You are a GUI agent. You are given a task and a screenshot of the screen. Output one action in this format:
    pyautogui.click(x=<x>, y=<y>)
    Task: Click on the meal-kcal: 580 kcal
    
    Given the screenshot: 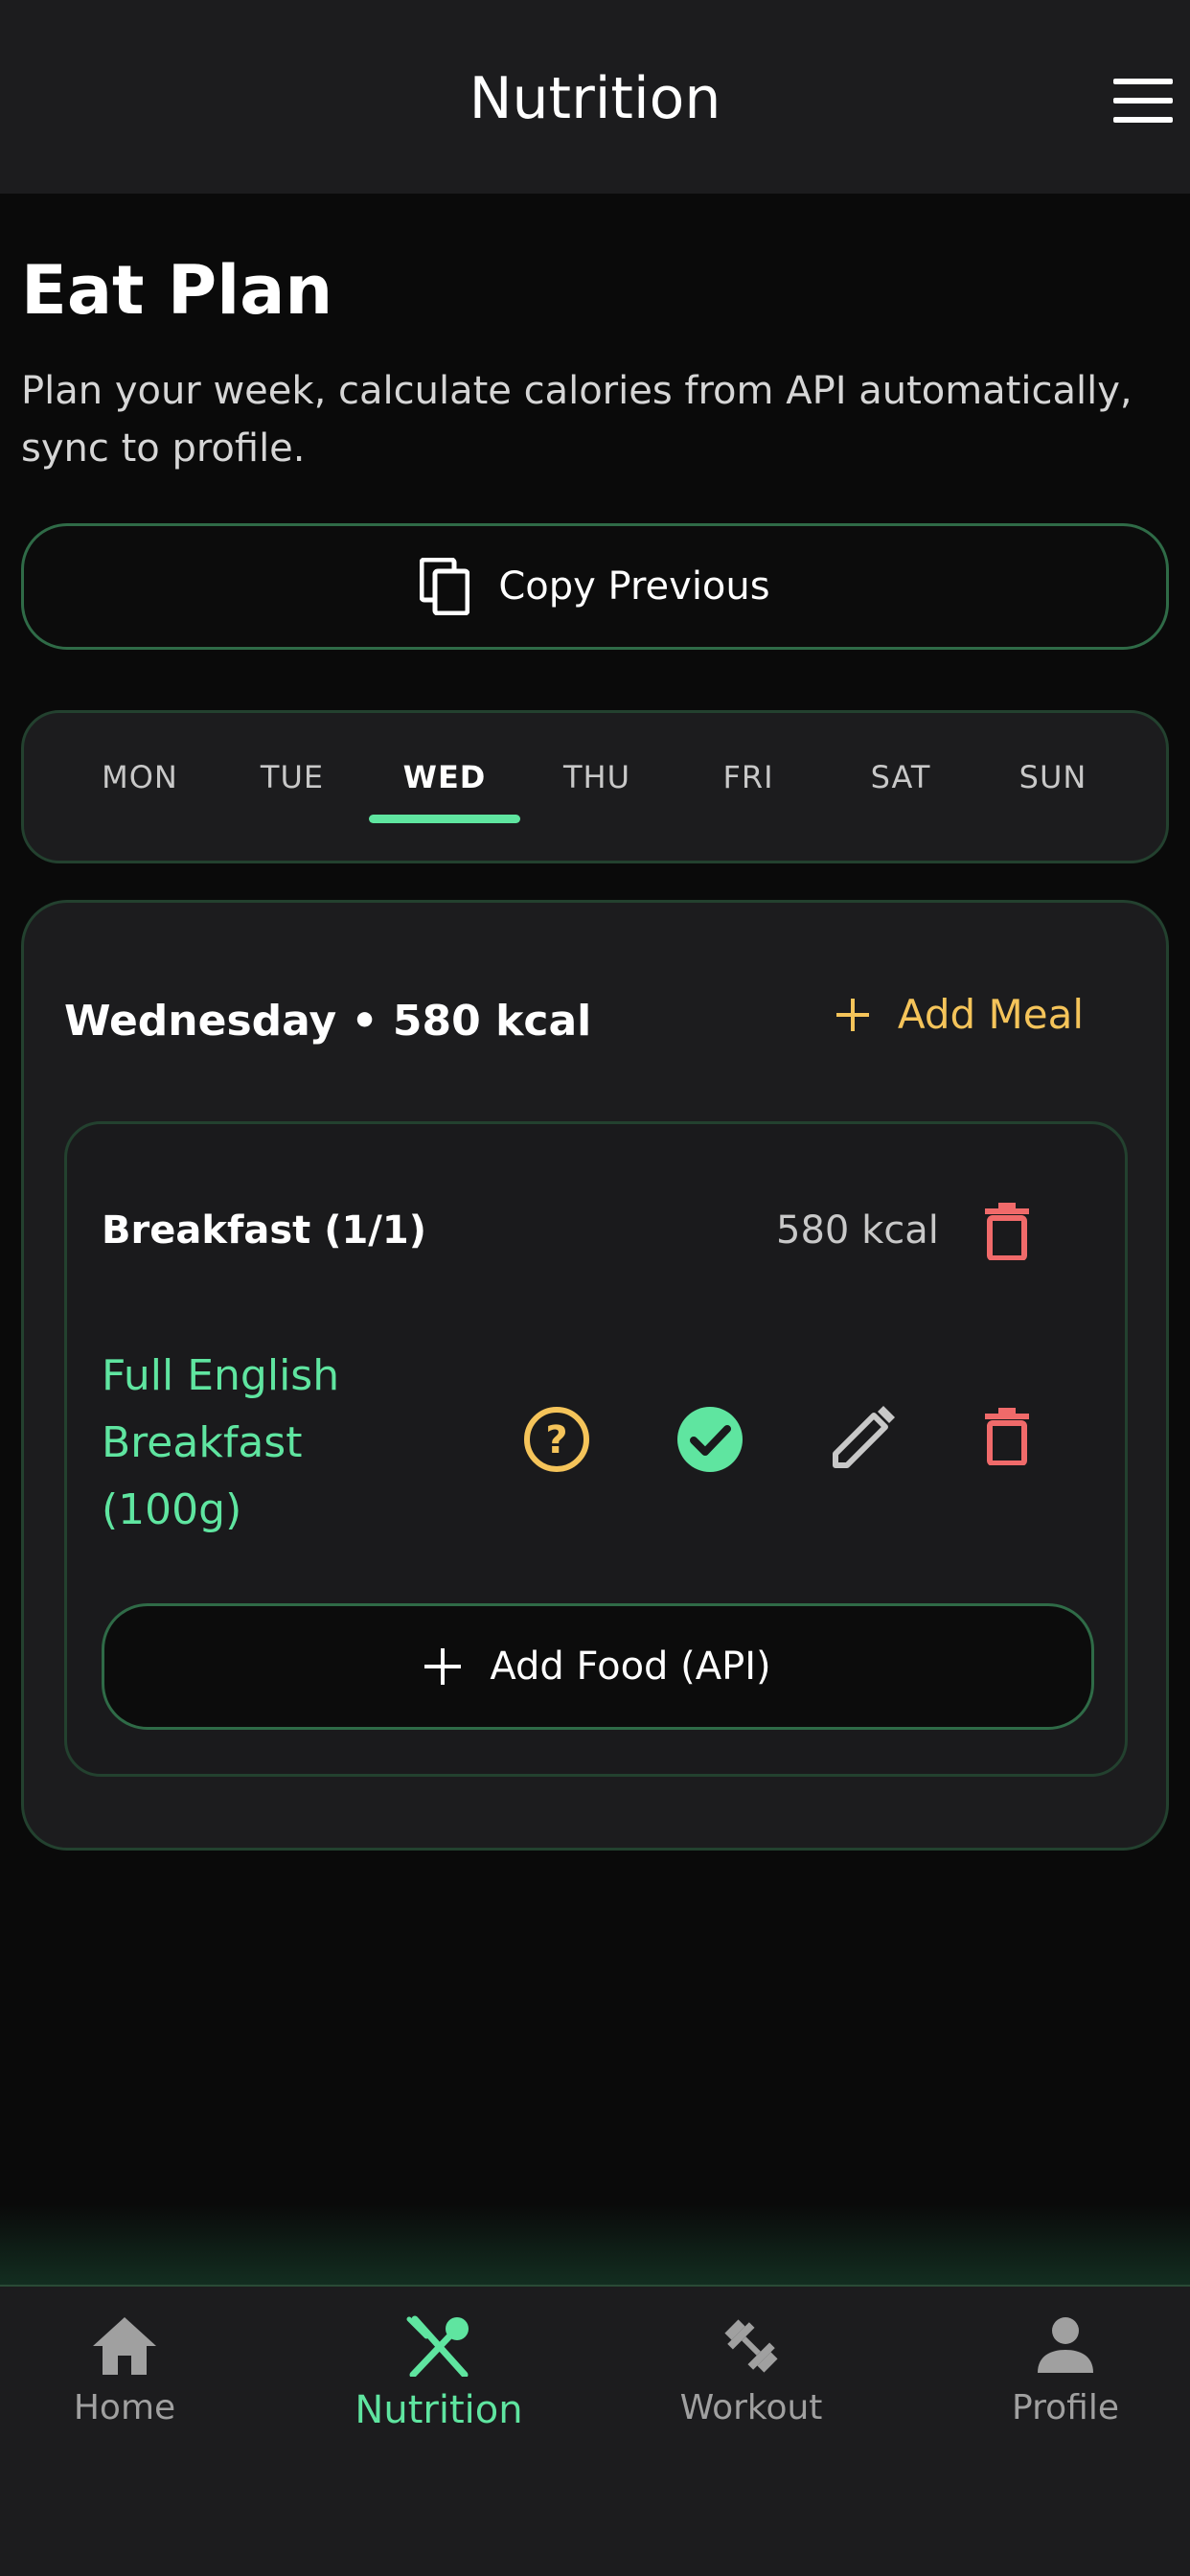 What is the action you would take?
    pyautogui.click(x=858, y=1230)
    